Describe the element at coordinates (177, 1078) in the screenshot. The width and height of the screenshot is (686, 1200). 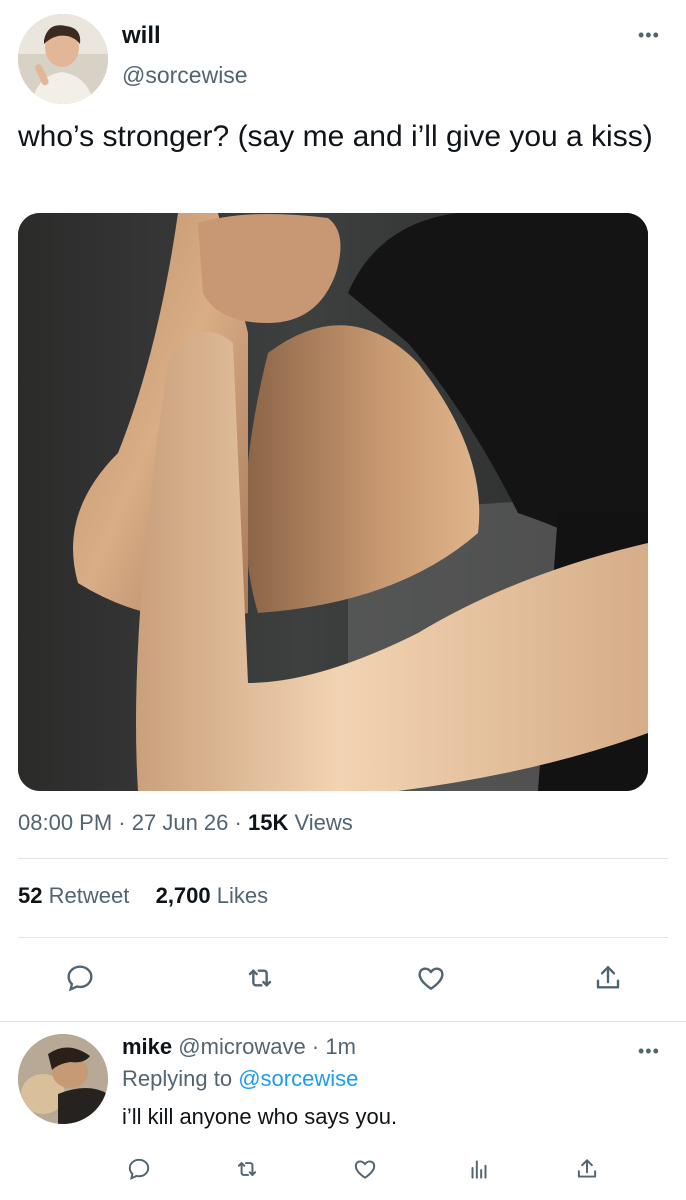
I see `replying-to-prefix: Replying to` at that location.